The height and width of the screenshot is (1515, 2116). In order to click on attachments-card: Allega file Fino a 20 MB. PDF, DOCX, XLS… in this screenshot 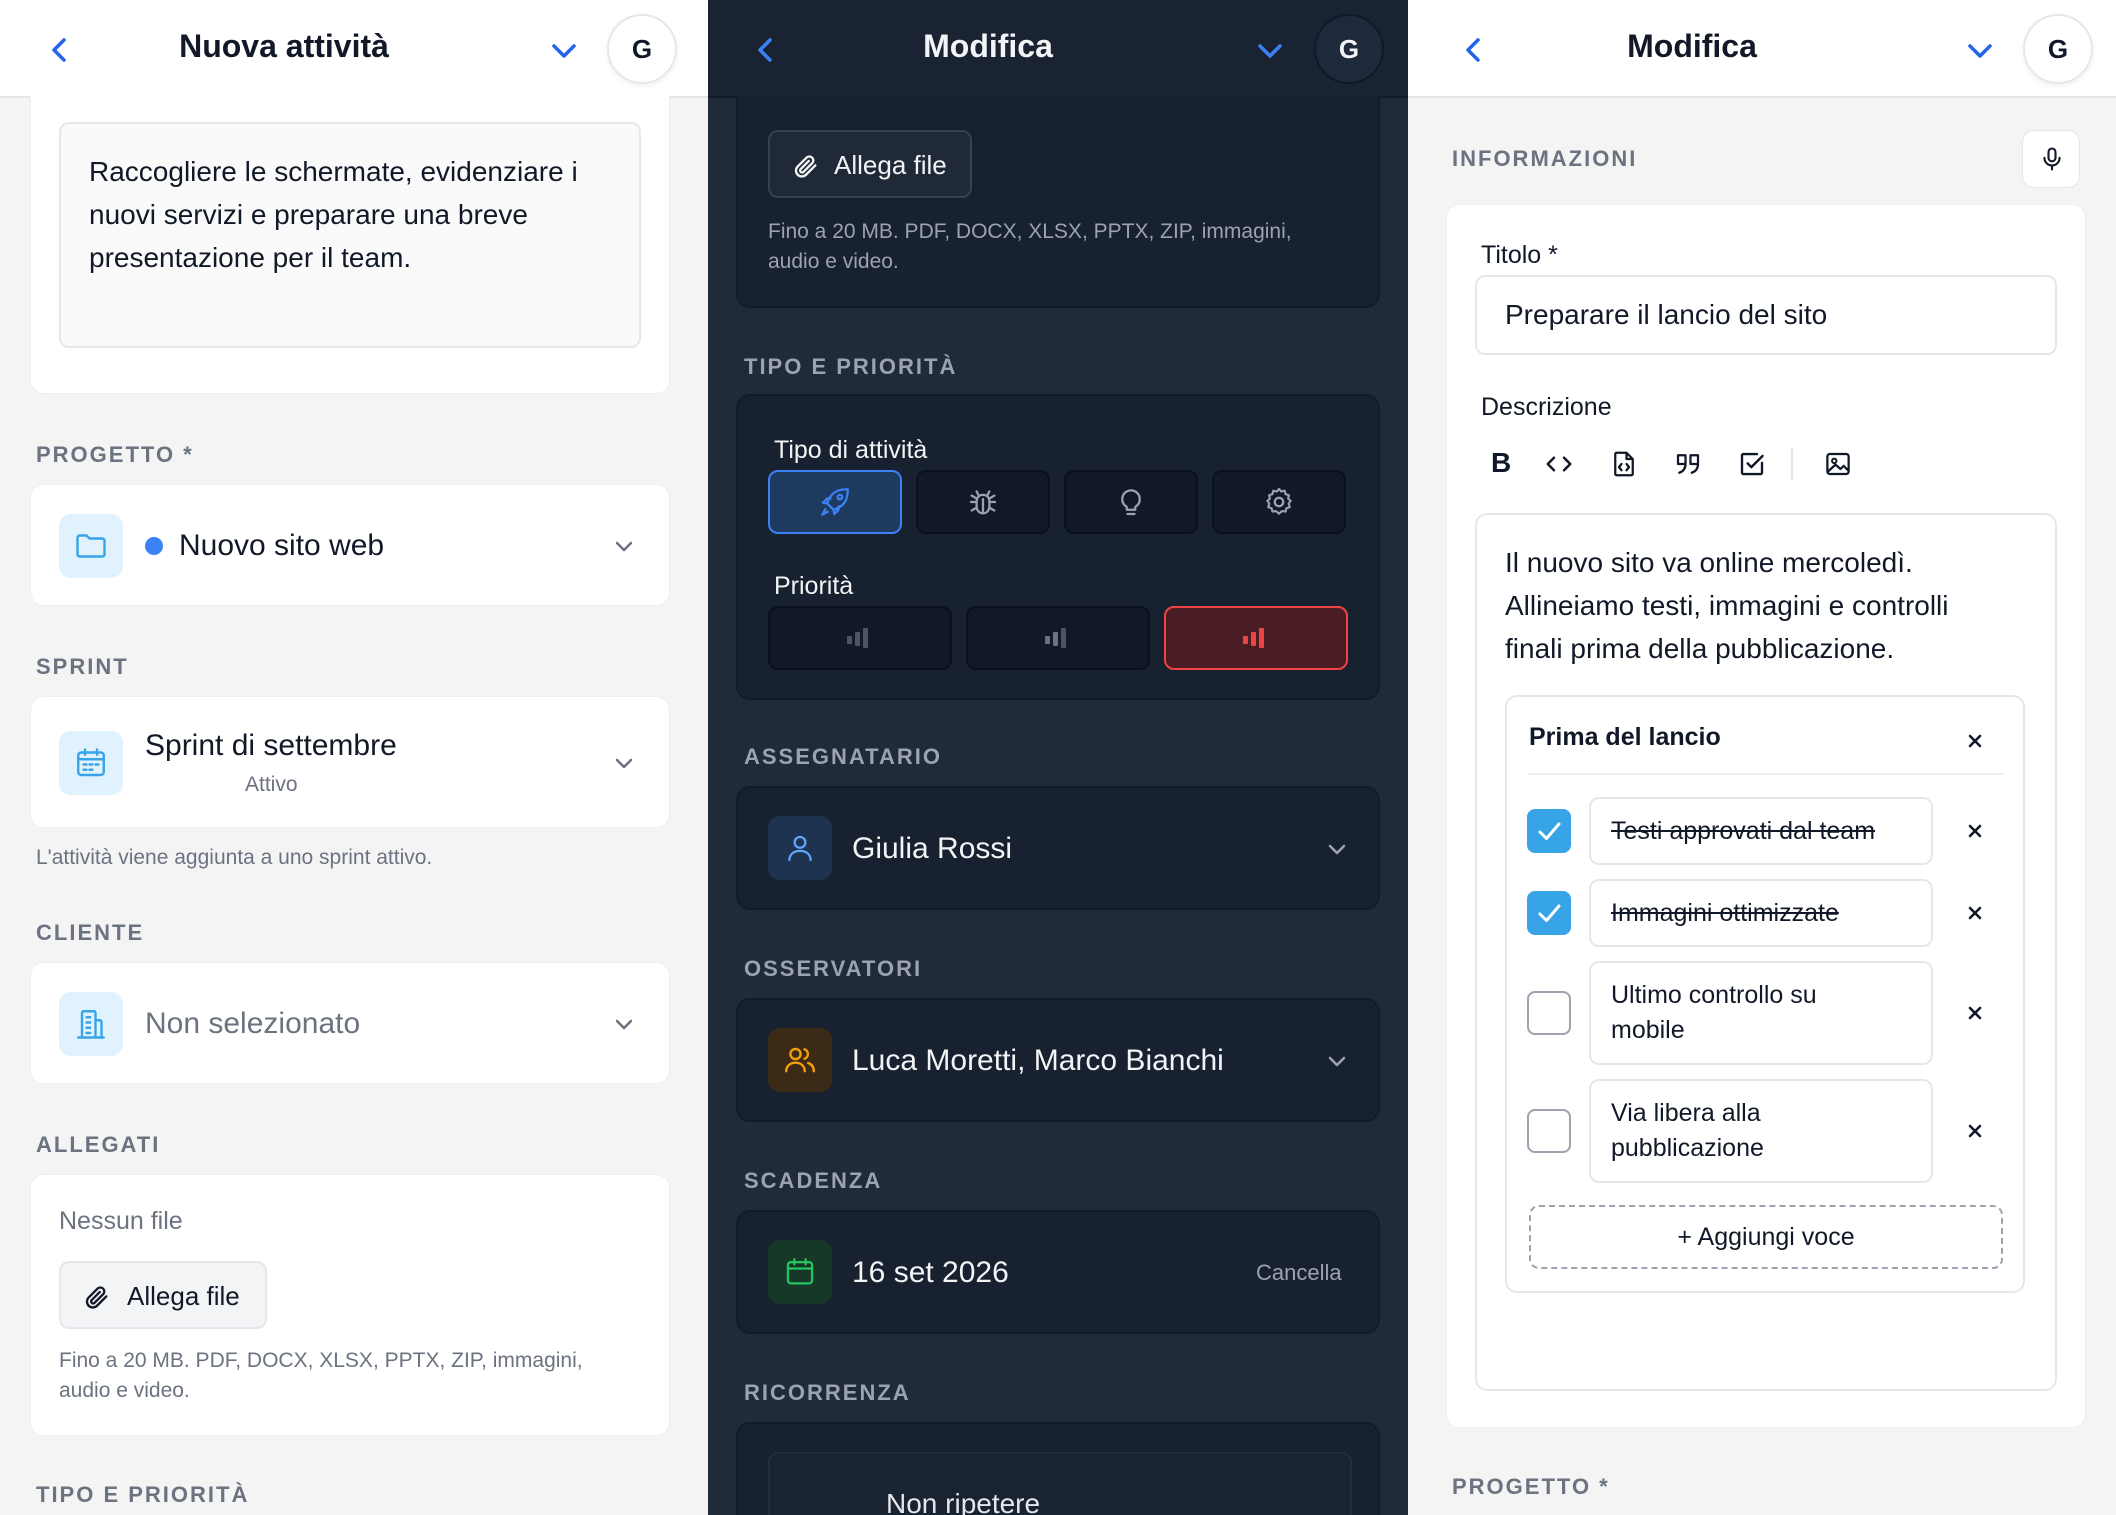, I will do `click(1058, 202)`.